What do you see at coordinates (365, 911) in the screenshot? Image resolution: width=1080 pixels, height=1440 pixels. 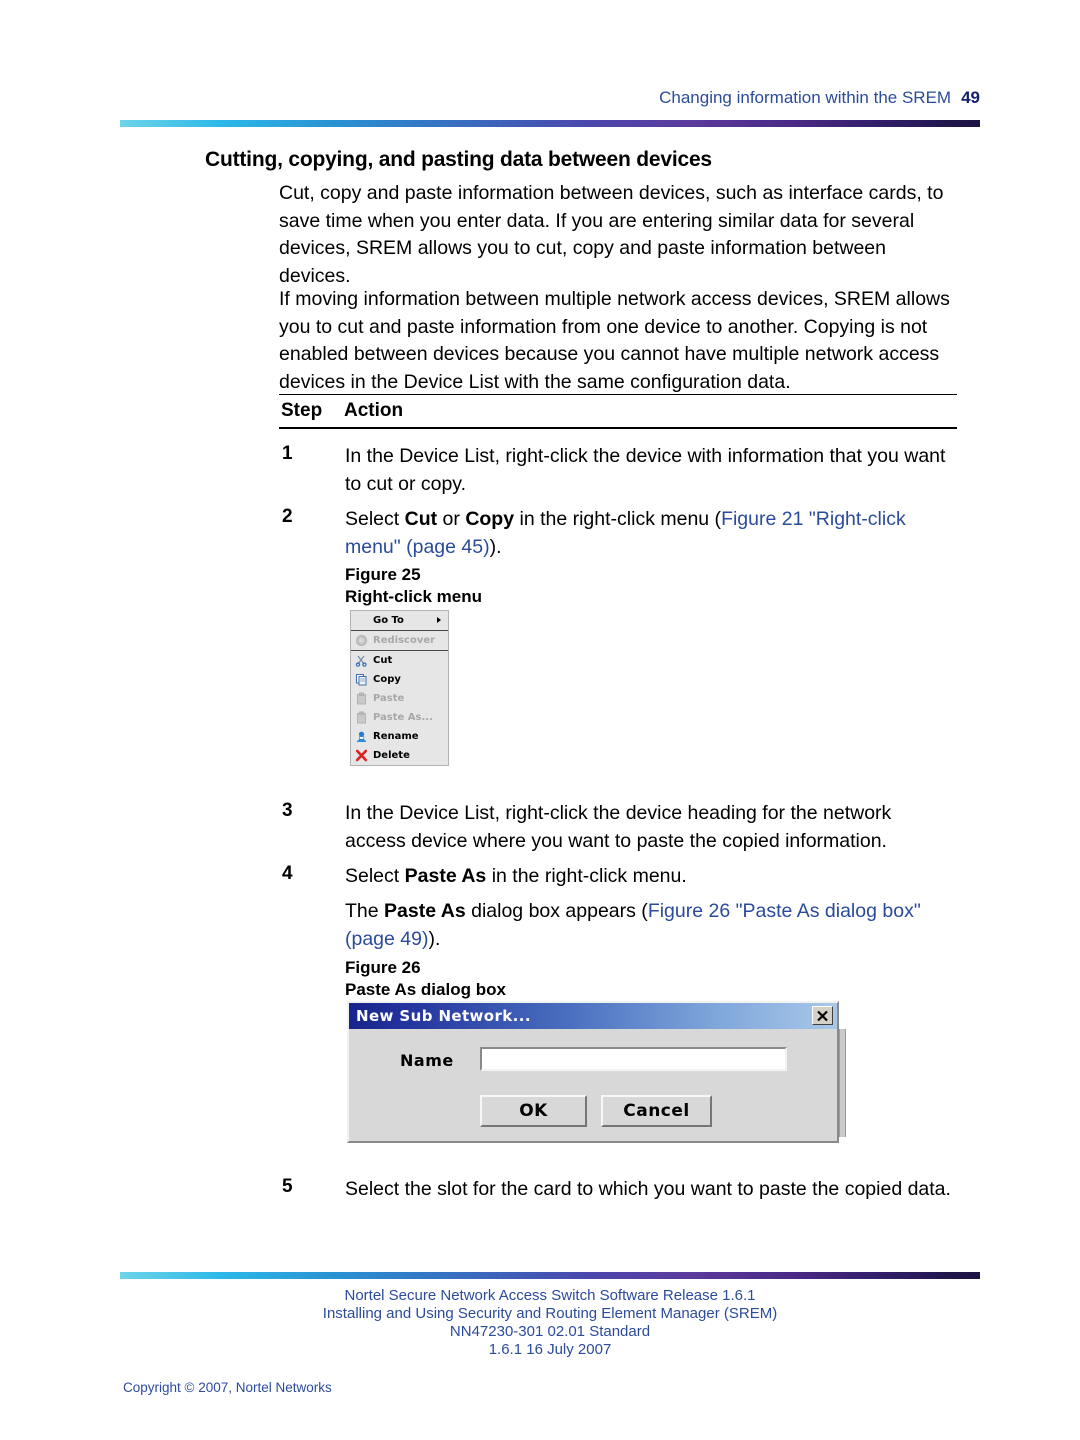 I see `result-lead: The` at bounding box center [365, 911].